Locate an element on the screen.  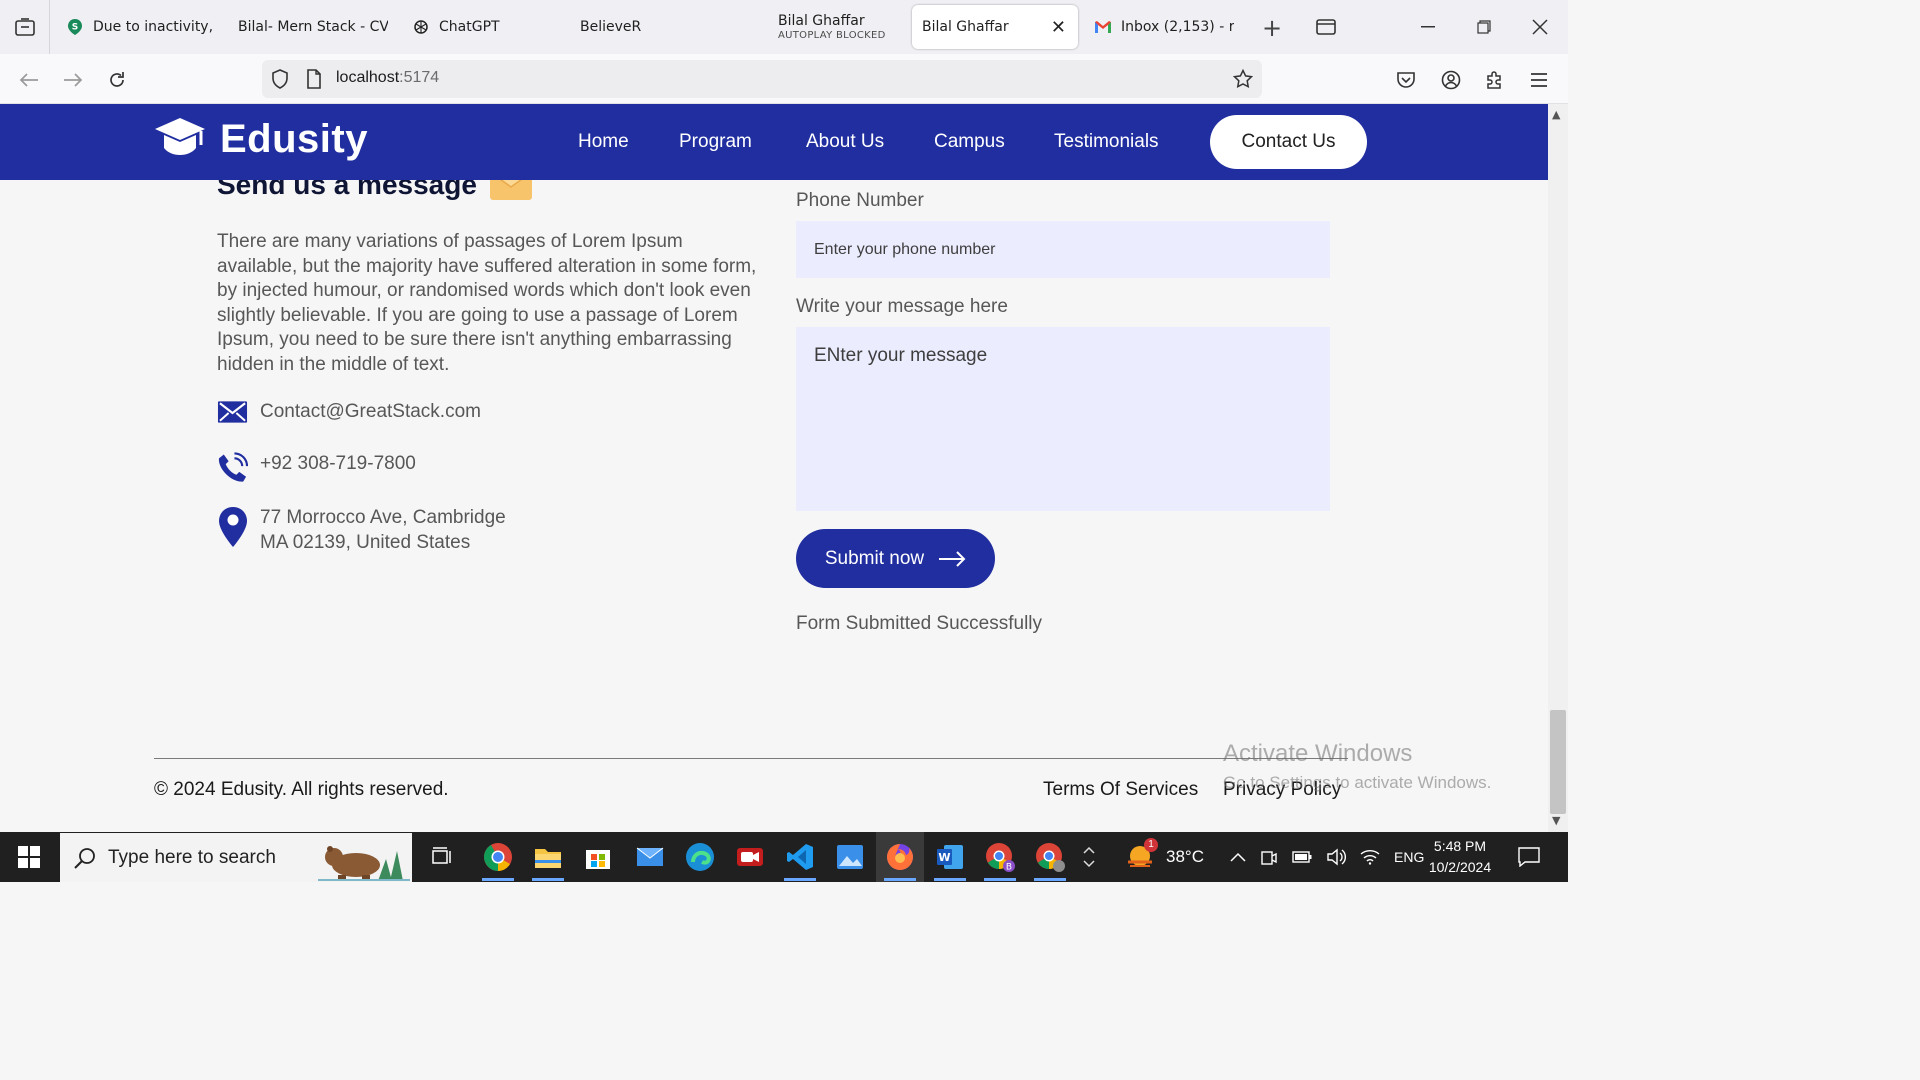
nav-campus: Campus is located at coordinates (969, 142).